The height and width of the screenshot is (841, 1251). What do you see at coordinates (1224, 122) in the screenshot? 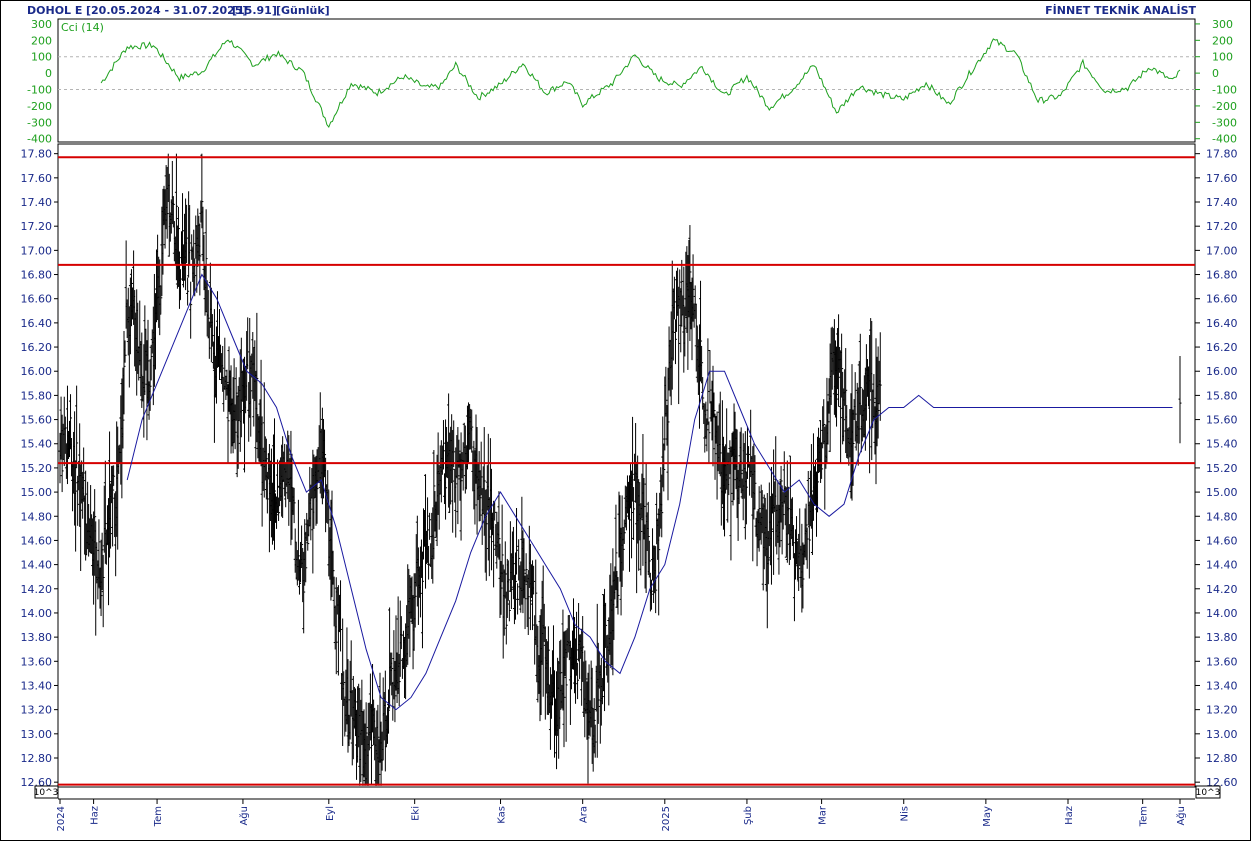
I see `cci-tick-label-right: -300` at bounding box center [1224, 122].